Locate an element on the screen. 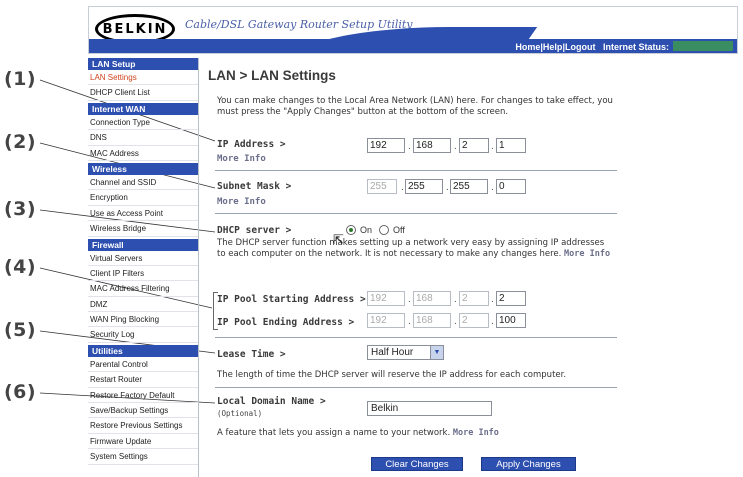 This screenshot has width=743, height=477. pool-start-octet-4: 2 is located at coordinates (511, 298).